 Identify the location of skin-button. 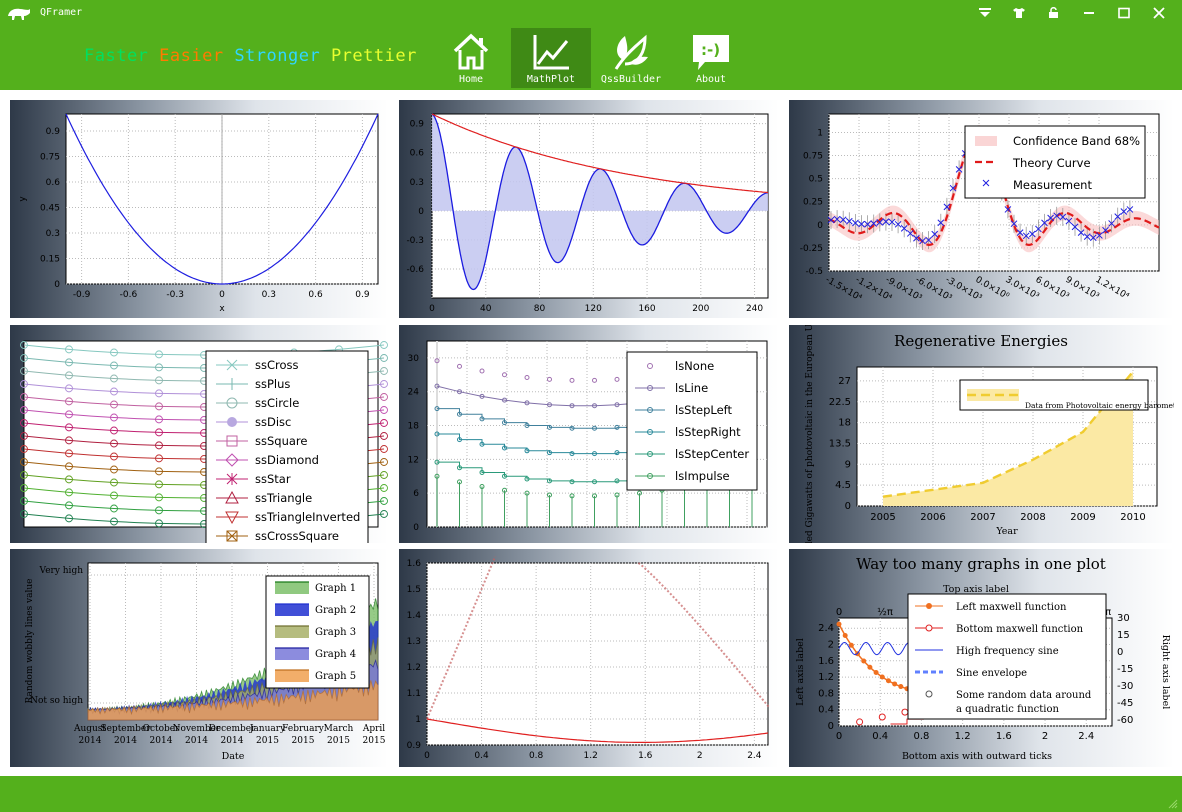
(1019, 13).